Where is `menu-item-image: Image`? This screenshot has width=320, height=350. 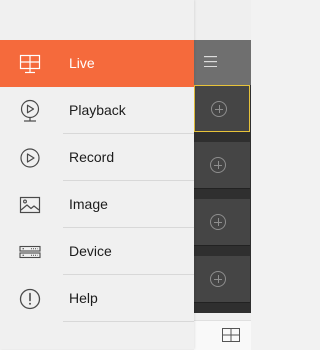
menu-item-image: Image is located at coordinates (97, 204).